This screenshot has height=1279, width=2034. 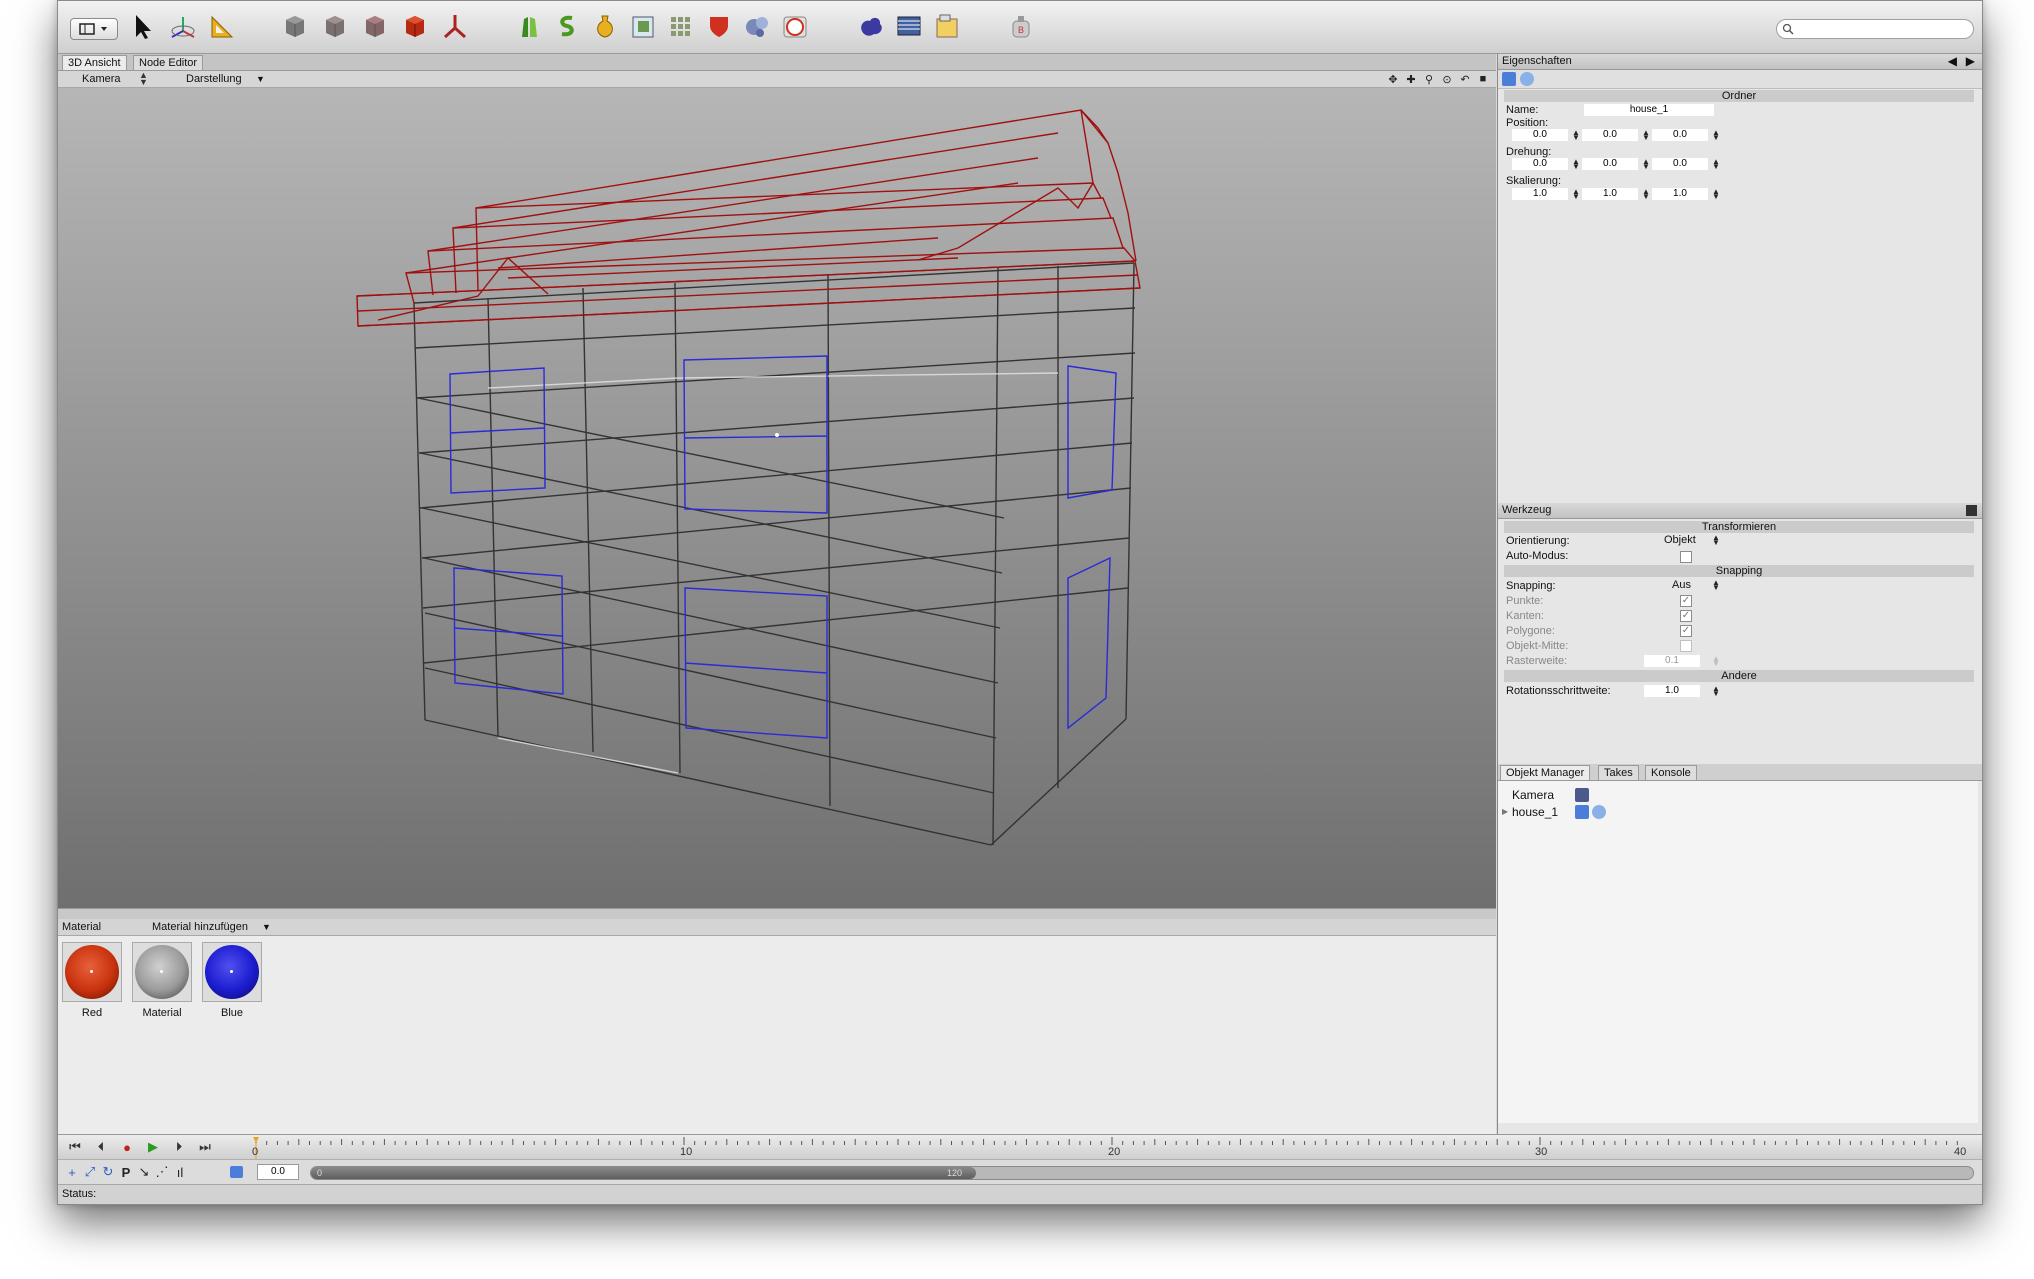 I want to click on object-type-icon, so click(x=1509, y=79).